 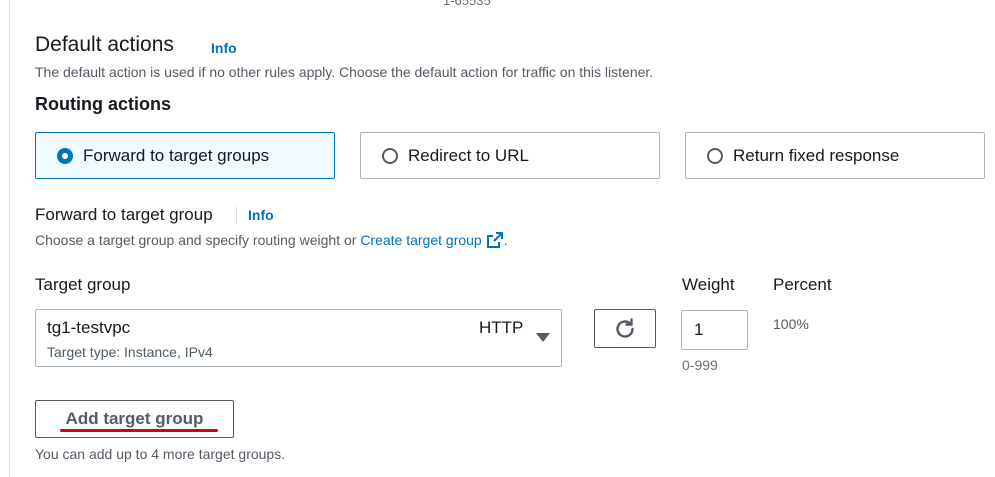 What do you see at coordinates (816, 155) in the screenshot?
I see `routing-option-label: Return fixed response` at bounding box center [816, 155].